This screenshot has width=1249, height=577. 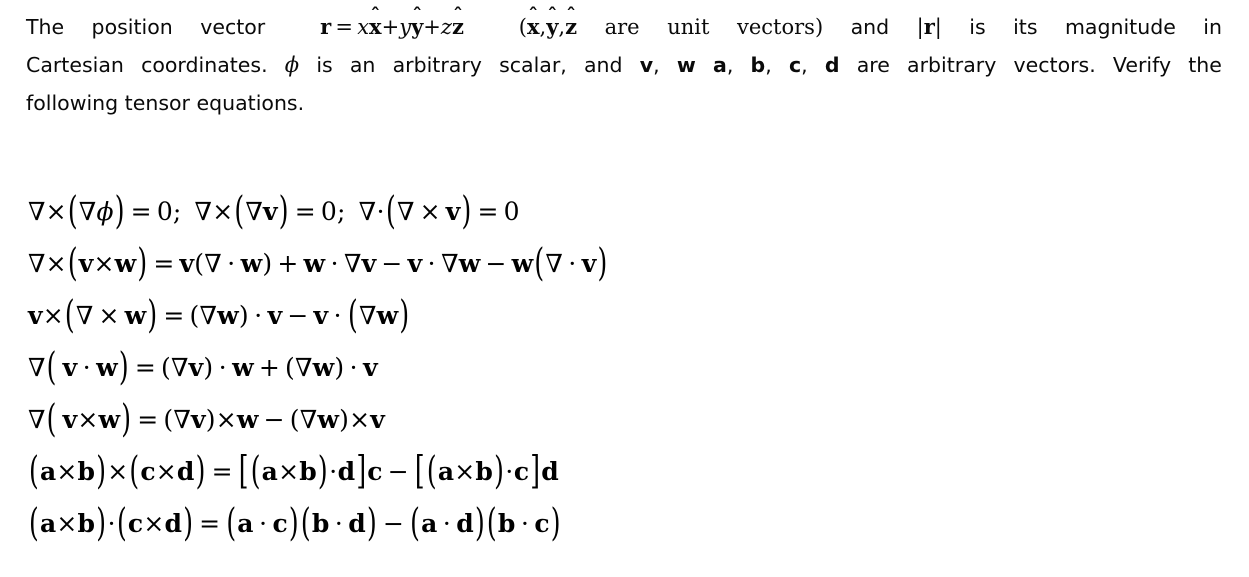 I want to click on prose-vector-d: d, so click(x=832, y=65).